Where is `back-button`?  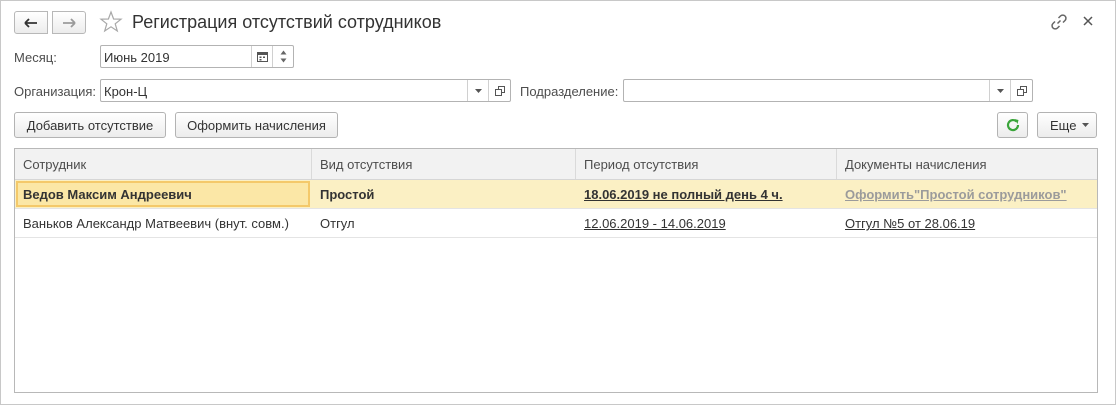
back-button is located at coordinates (31, 22).